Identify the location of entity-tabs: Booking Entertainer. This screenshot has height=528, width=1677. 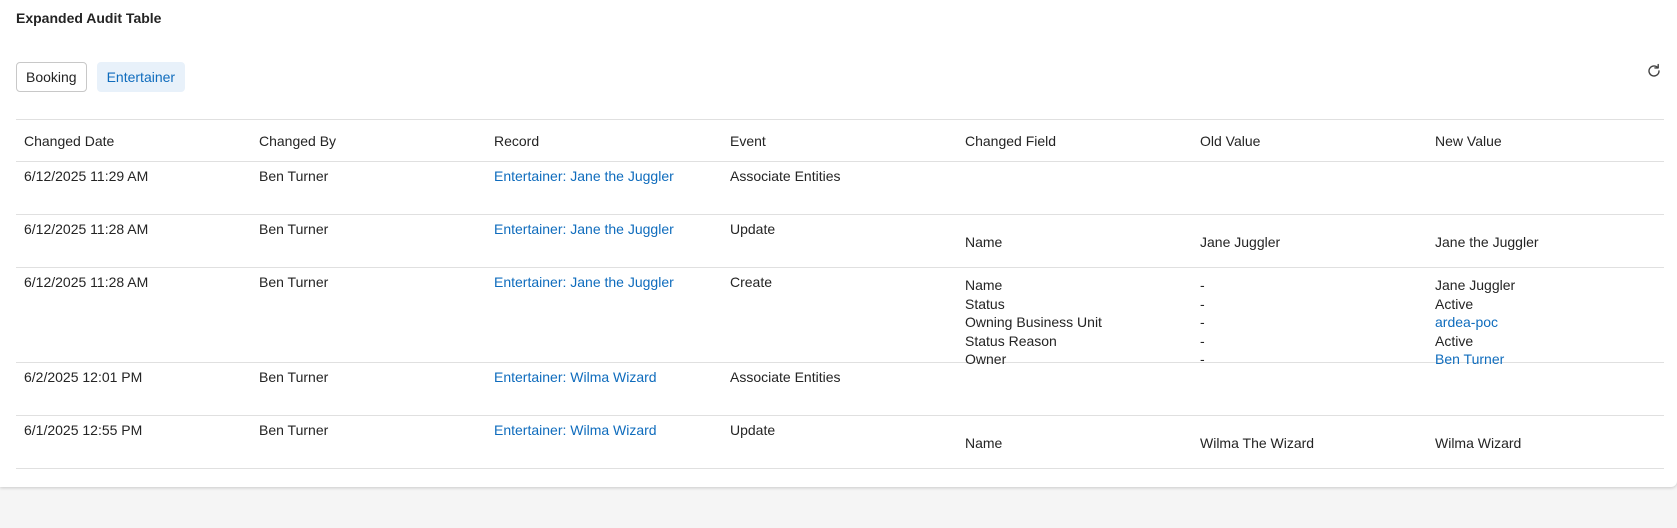
(101, 77).